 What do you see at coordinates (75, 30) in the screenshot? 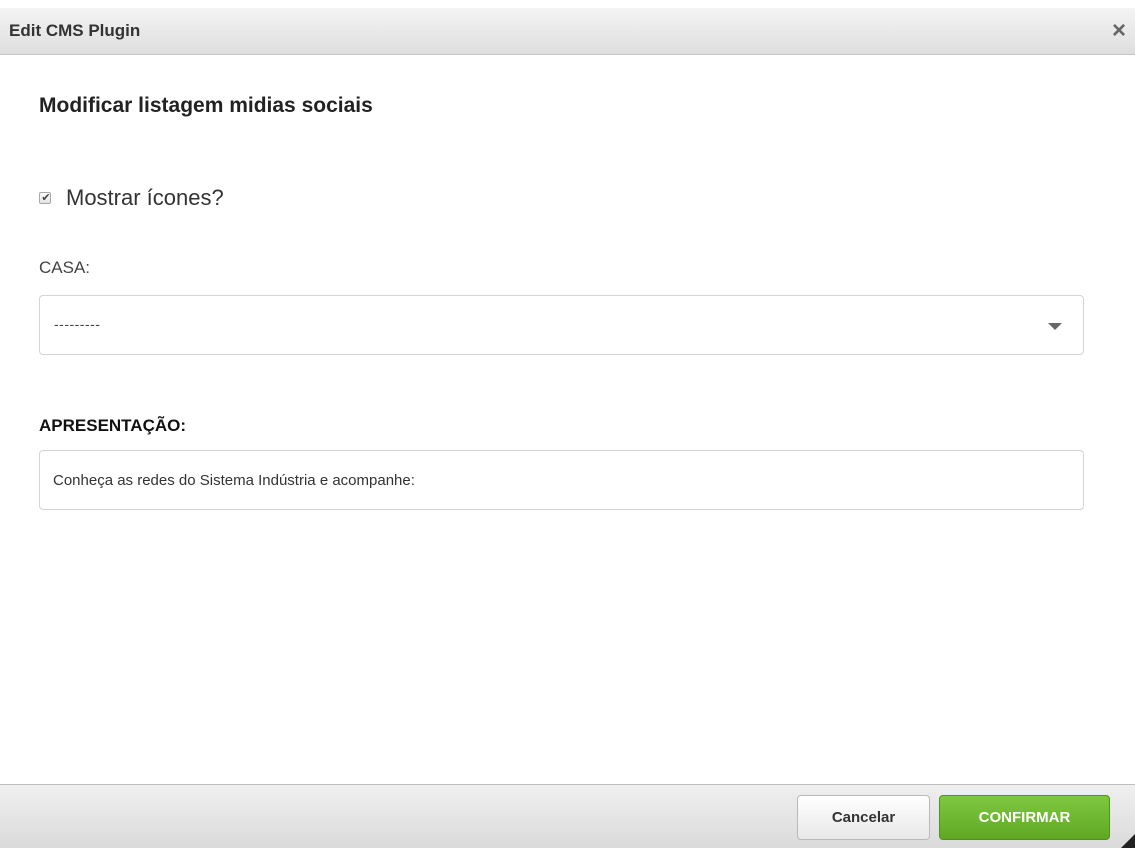
I see `dialog-title: Edit CMS Plugin` at bounding box center [75, 30].